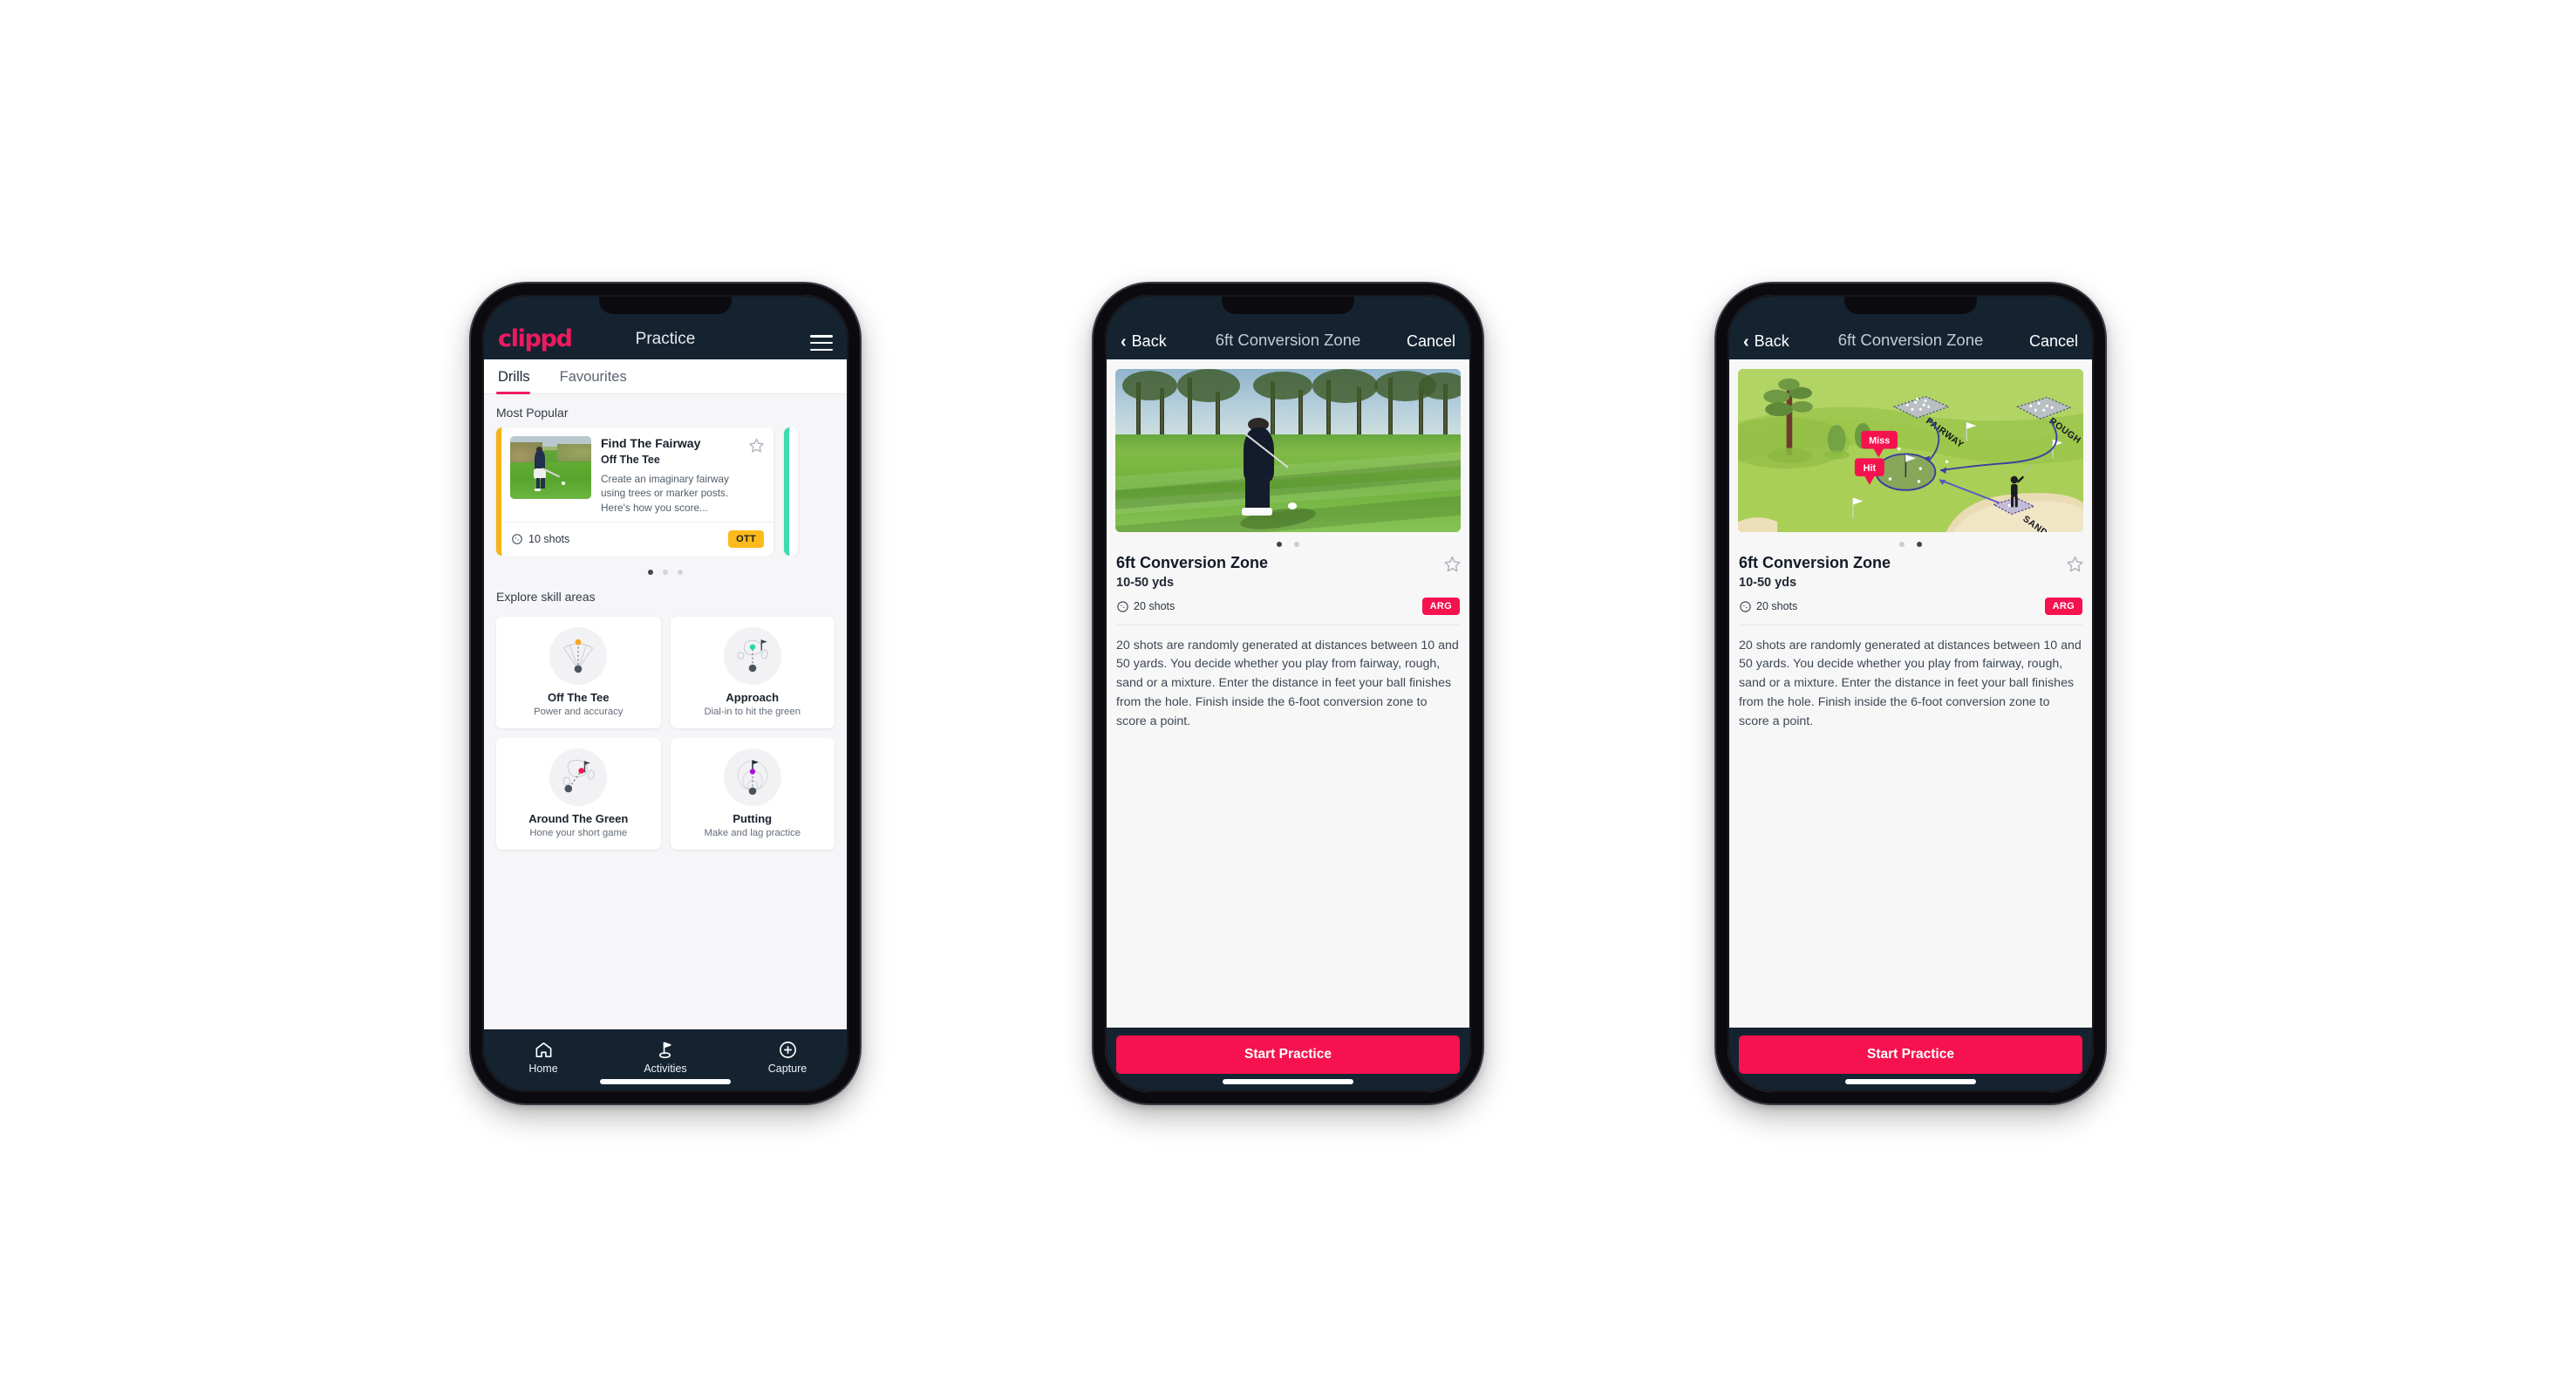 This screenshot has width=2576, height=1387. I want to click on nav-label: Activities, so click(665, 1068).